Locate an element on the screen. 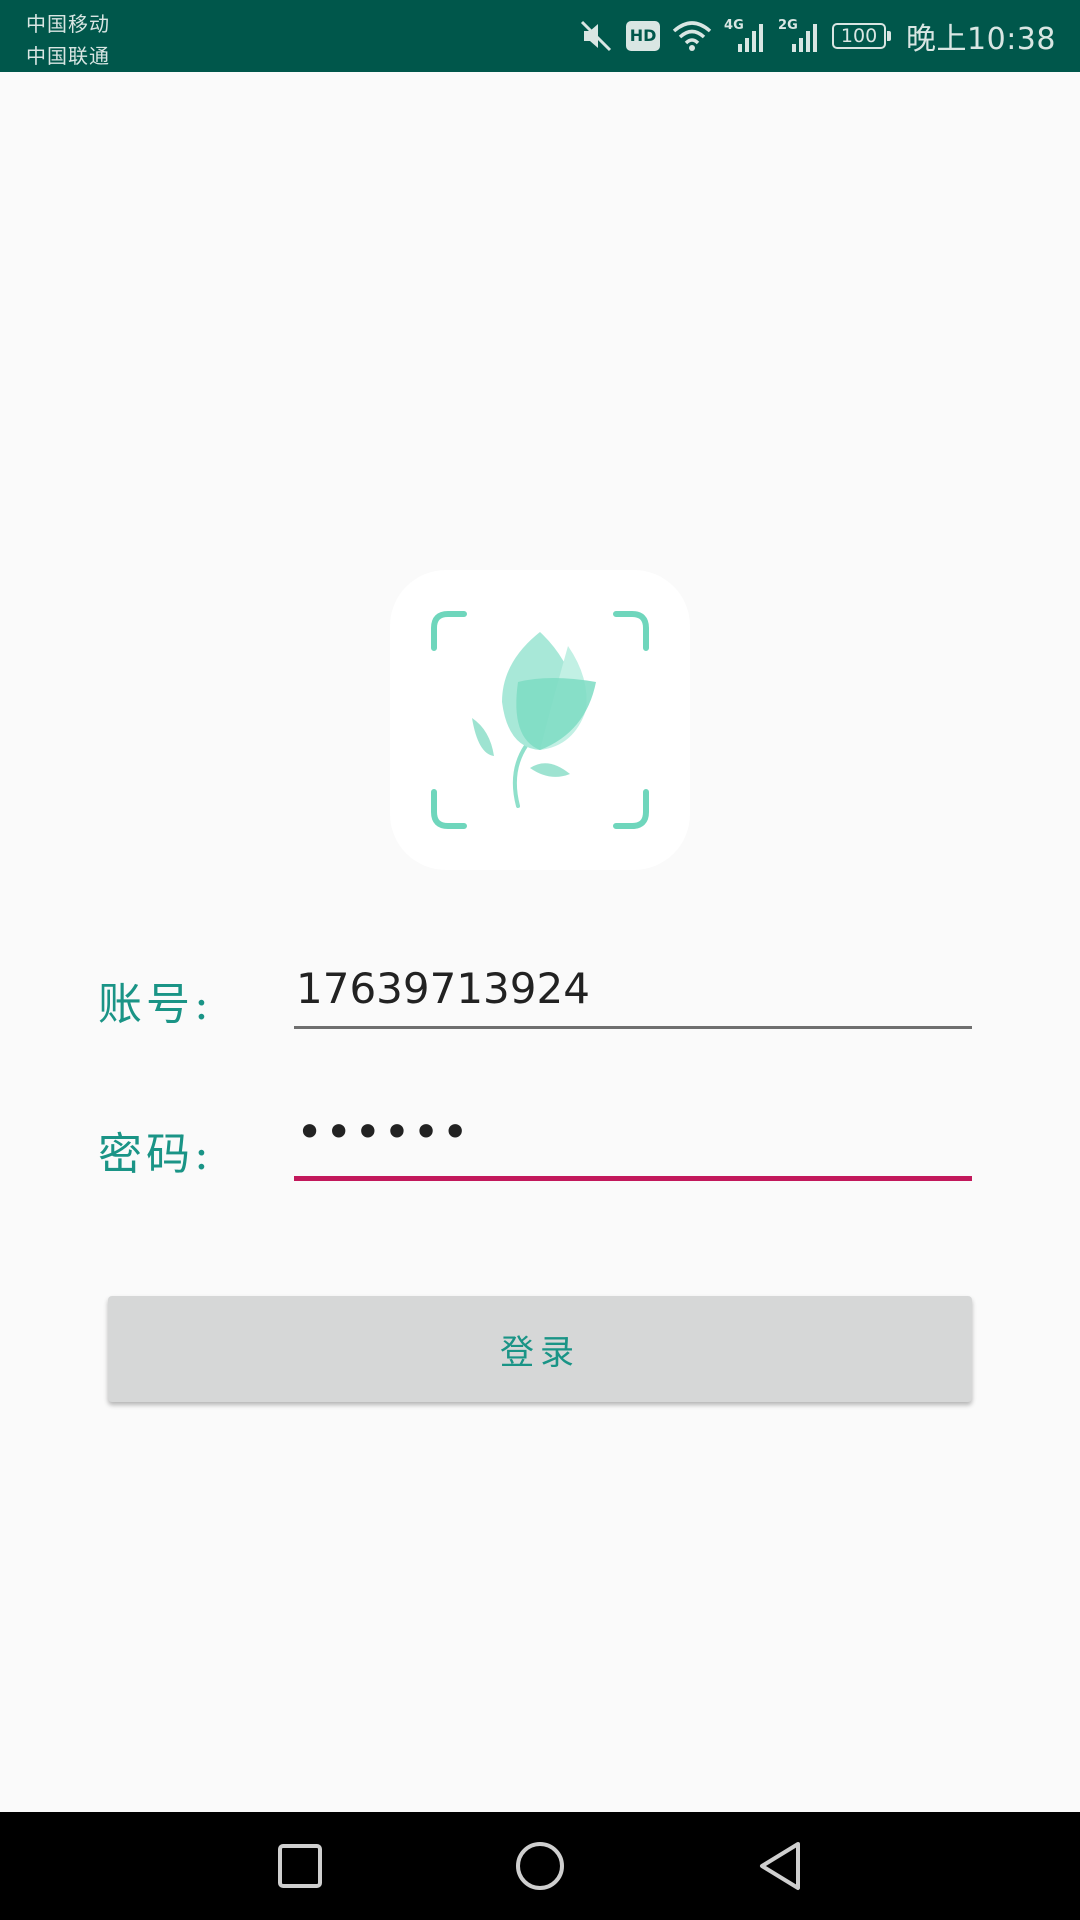  navigation-bar is located at coordinates (540, 1866).